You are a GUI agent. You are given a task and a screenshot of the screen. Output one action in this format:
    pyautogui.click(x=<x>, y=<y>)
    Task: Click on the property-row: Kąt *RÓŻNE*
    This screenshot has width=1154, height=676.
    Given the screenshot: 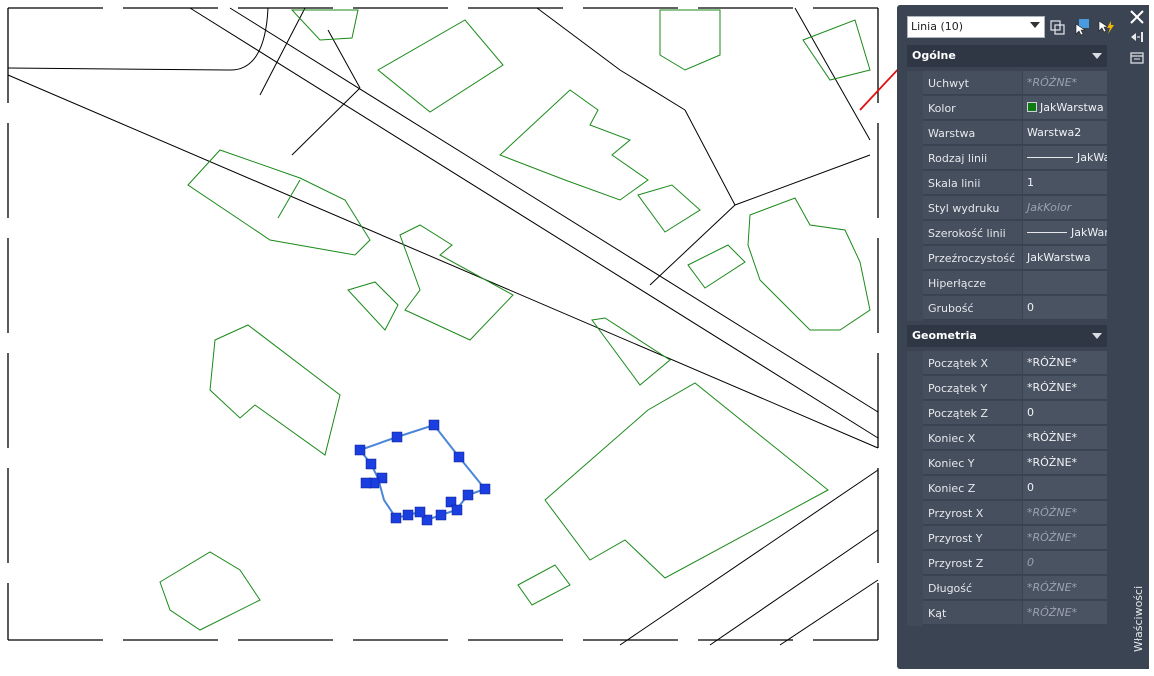 What is the action you would take?
    pyautogui.click(x=1007, y=613)
    